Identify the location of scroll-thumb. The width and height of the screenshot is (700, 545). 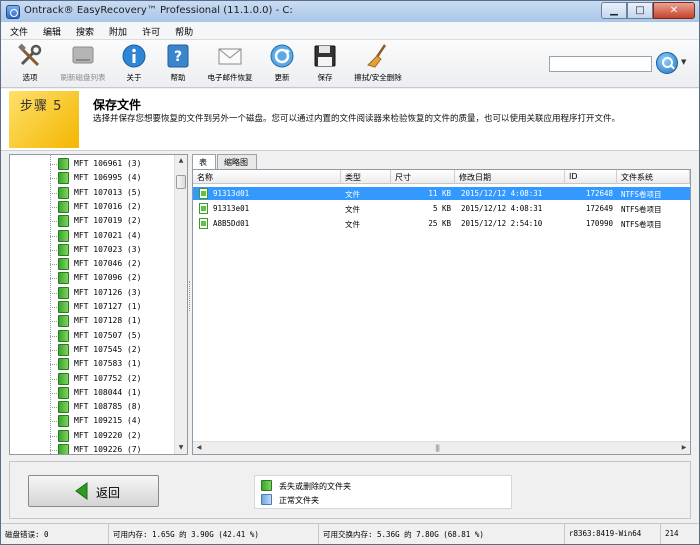
(181, 182).